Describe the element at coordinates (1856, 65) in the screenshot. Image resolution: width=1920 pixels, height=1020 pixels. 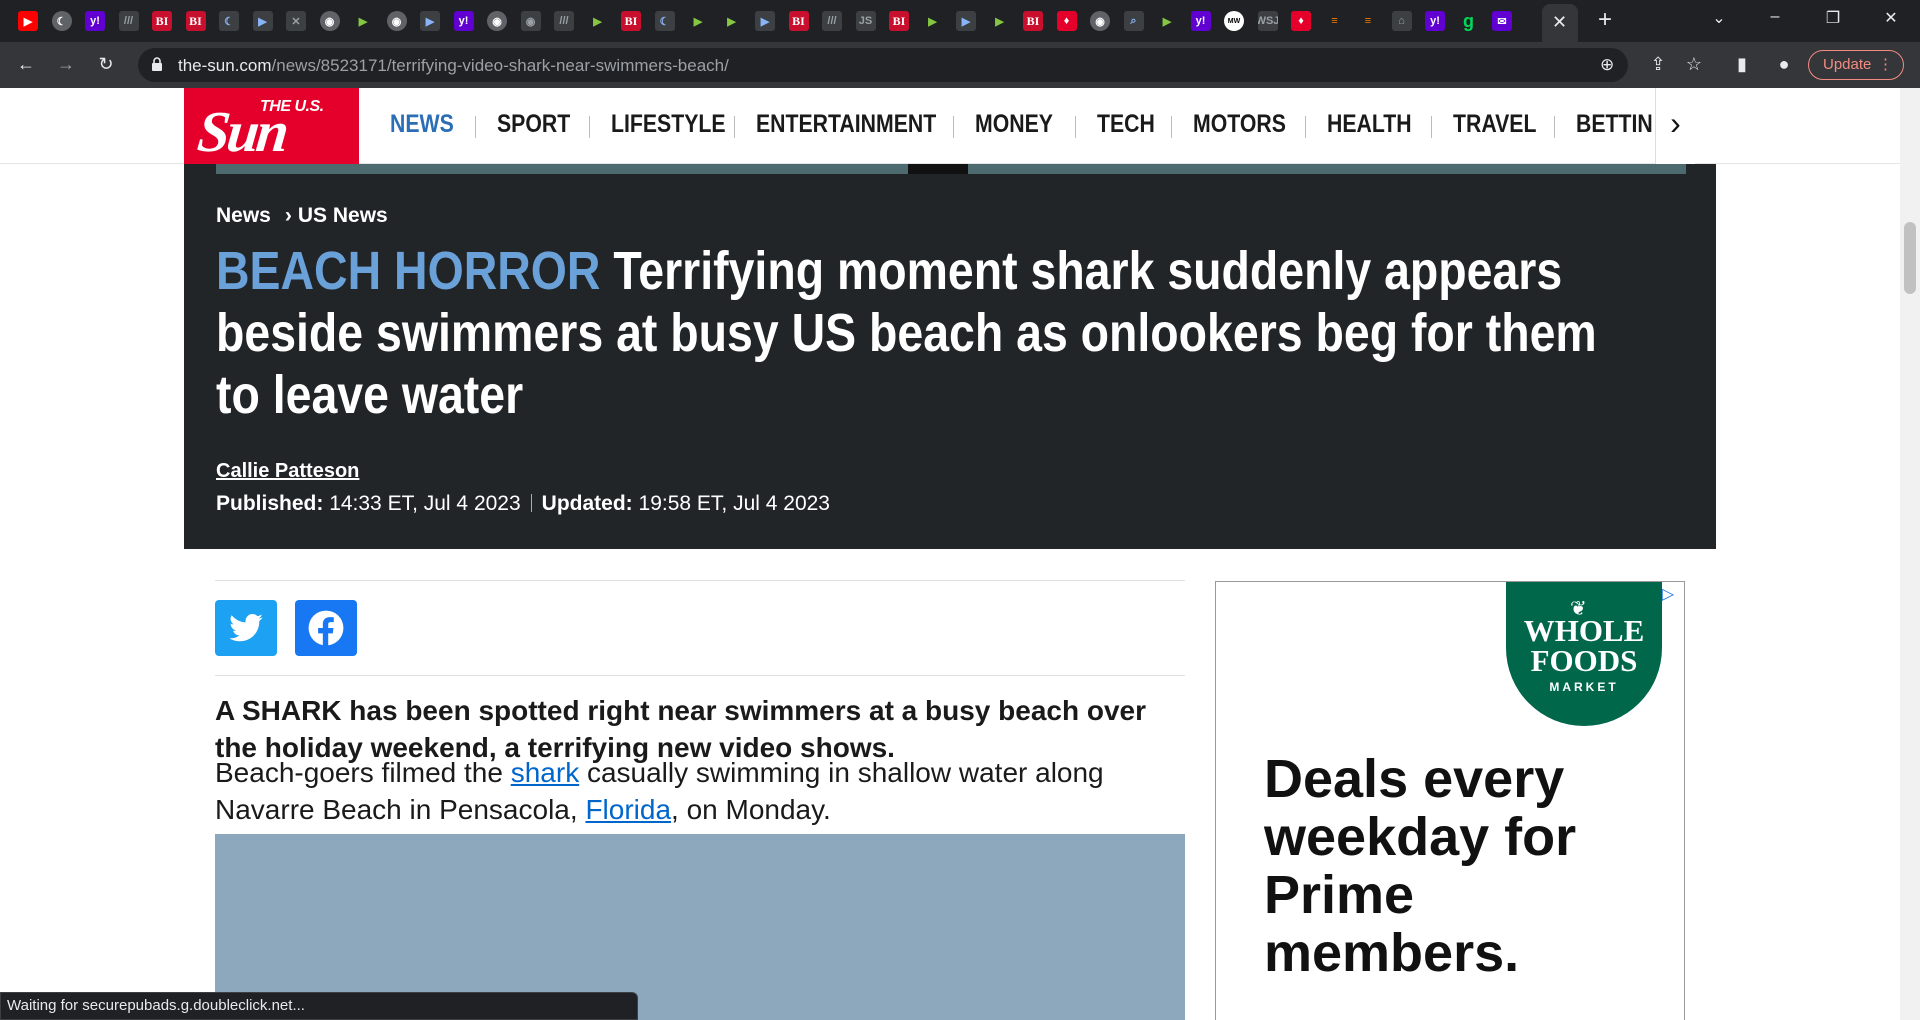
I see `update-button: Update ⋮` at that location.